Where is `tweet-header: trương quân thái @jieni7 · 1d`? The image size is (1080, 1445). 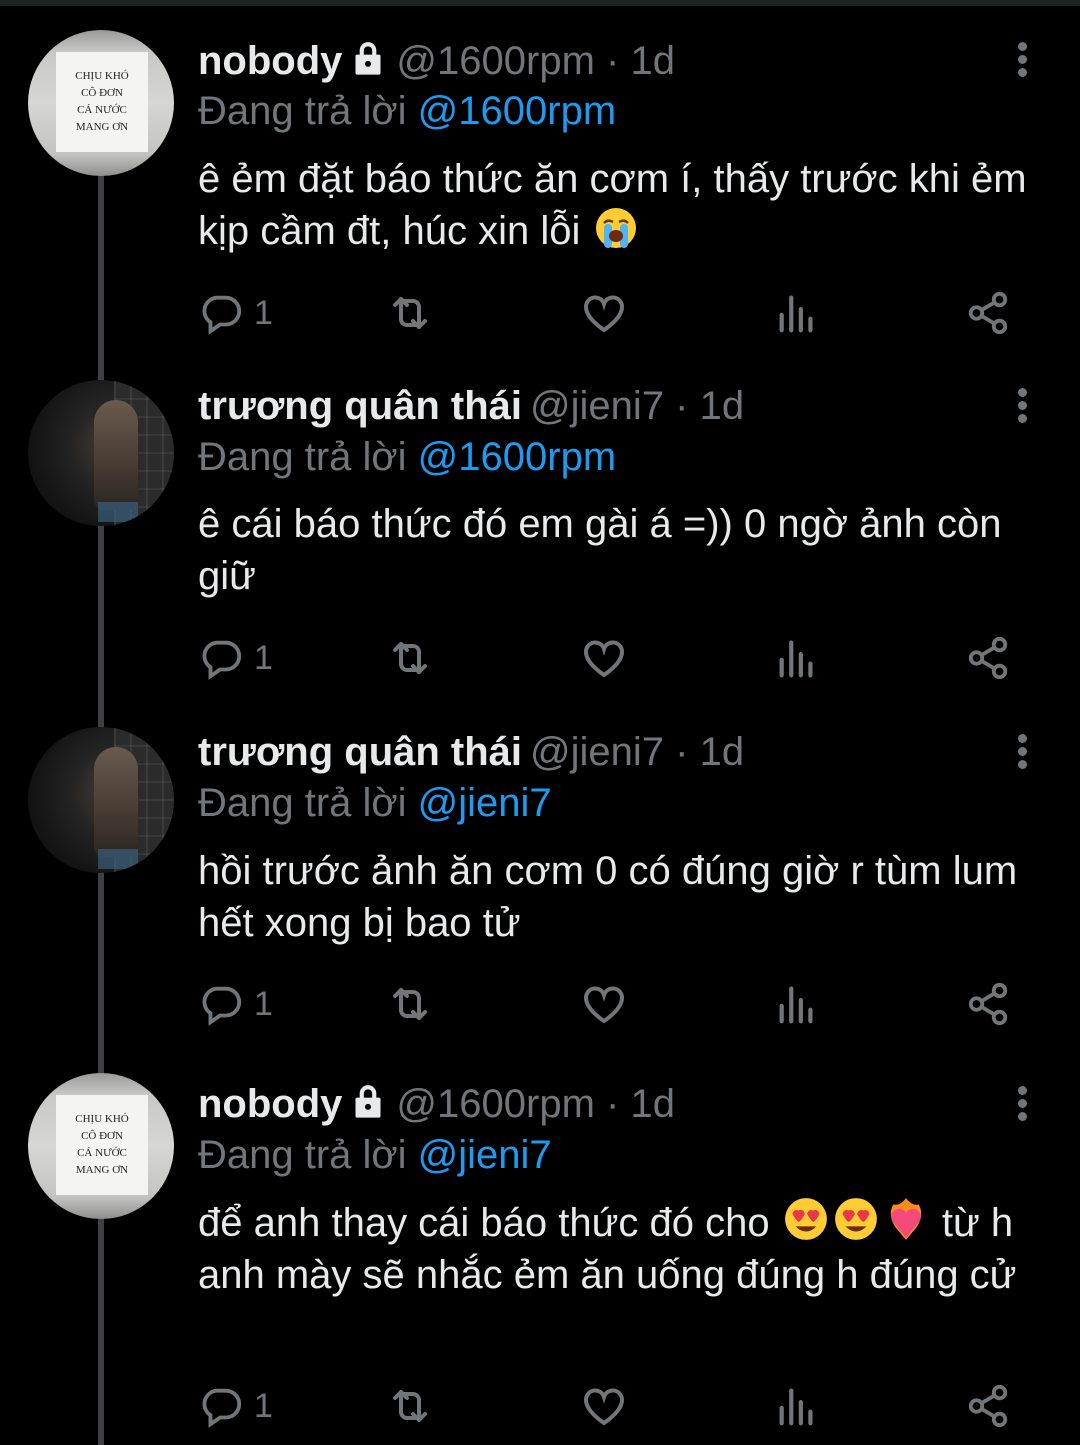 tweet-header: trương quân thái @jieni7 · 1d is located at coordinates (471, 752).